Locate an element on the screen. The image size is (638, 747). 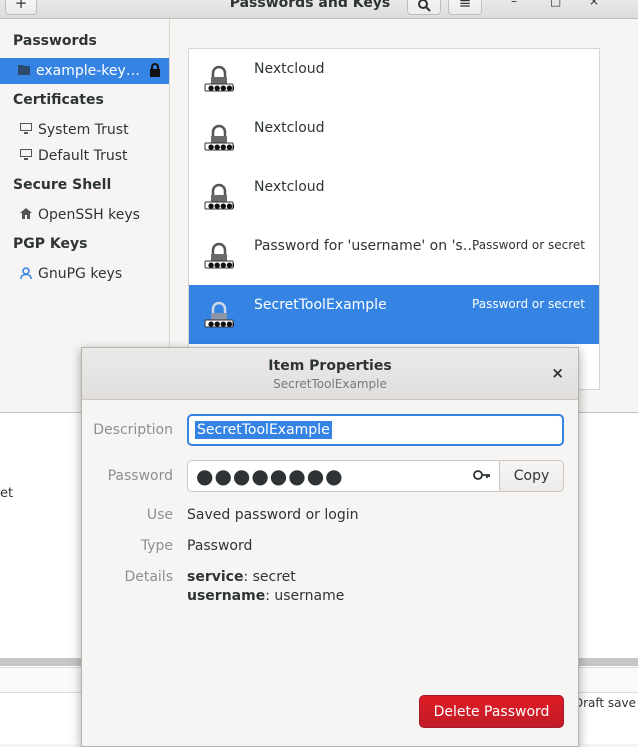
sidebar-item-openssh-keys: OpenSSH keys is located at coordinates (84, 215).